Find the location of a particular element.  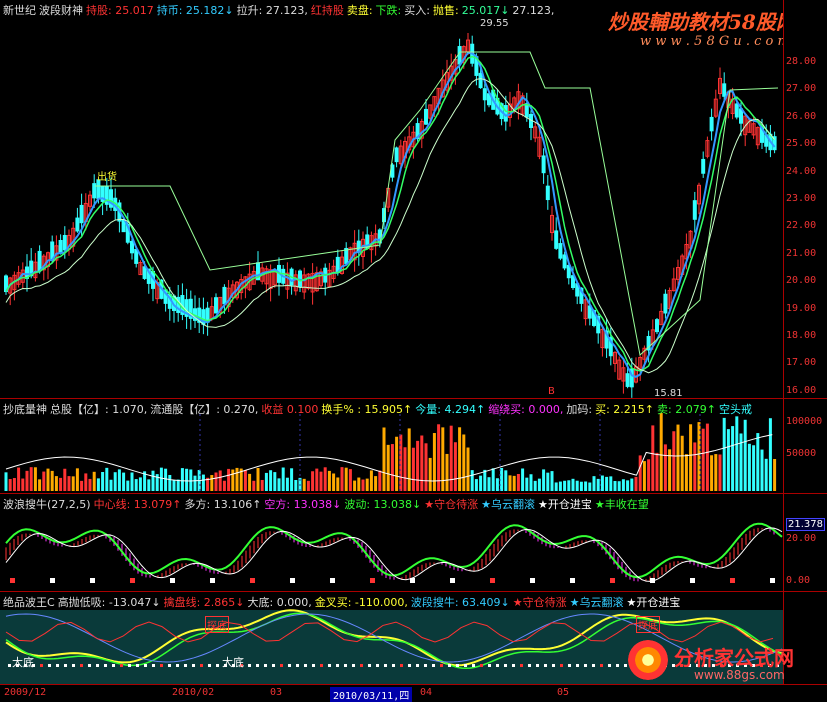

price-axis-tick: 17.00 is located at coordinates (801, 363).